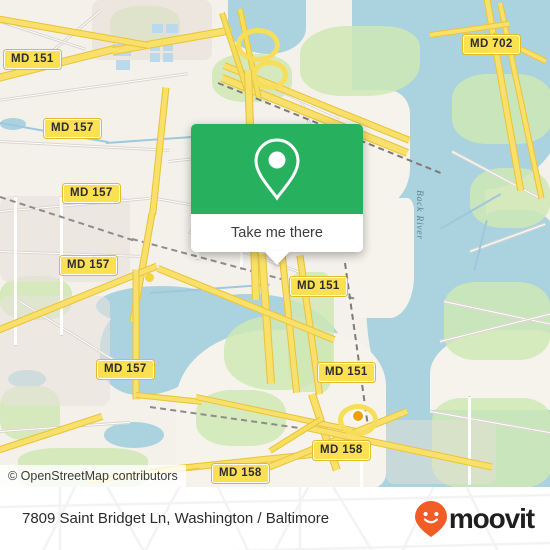 The width and height of the screenshot is (550, 550). I want to click on take-me-there-button: Take me there, so click(277, 233).